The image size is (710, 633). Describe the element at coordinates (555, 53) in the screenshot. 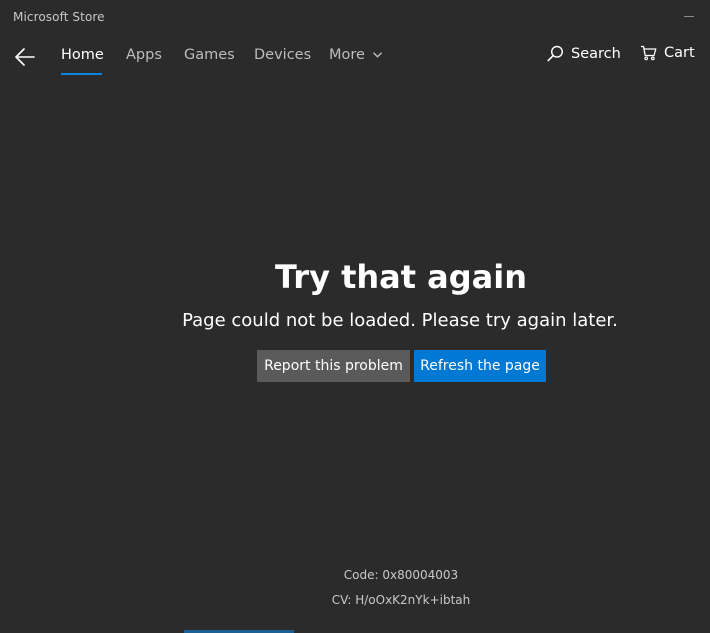

I see `search-icon` at that location.